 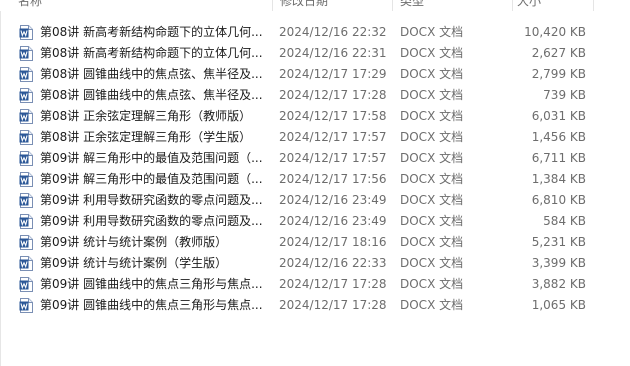 What do you see at coordinates (558, 263) in the screenshot?
I see `file-size: 3,399 KB` at bounding box center [558, 263].